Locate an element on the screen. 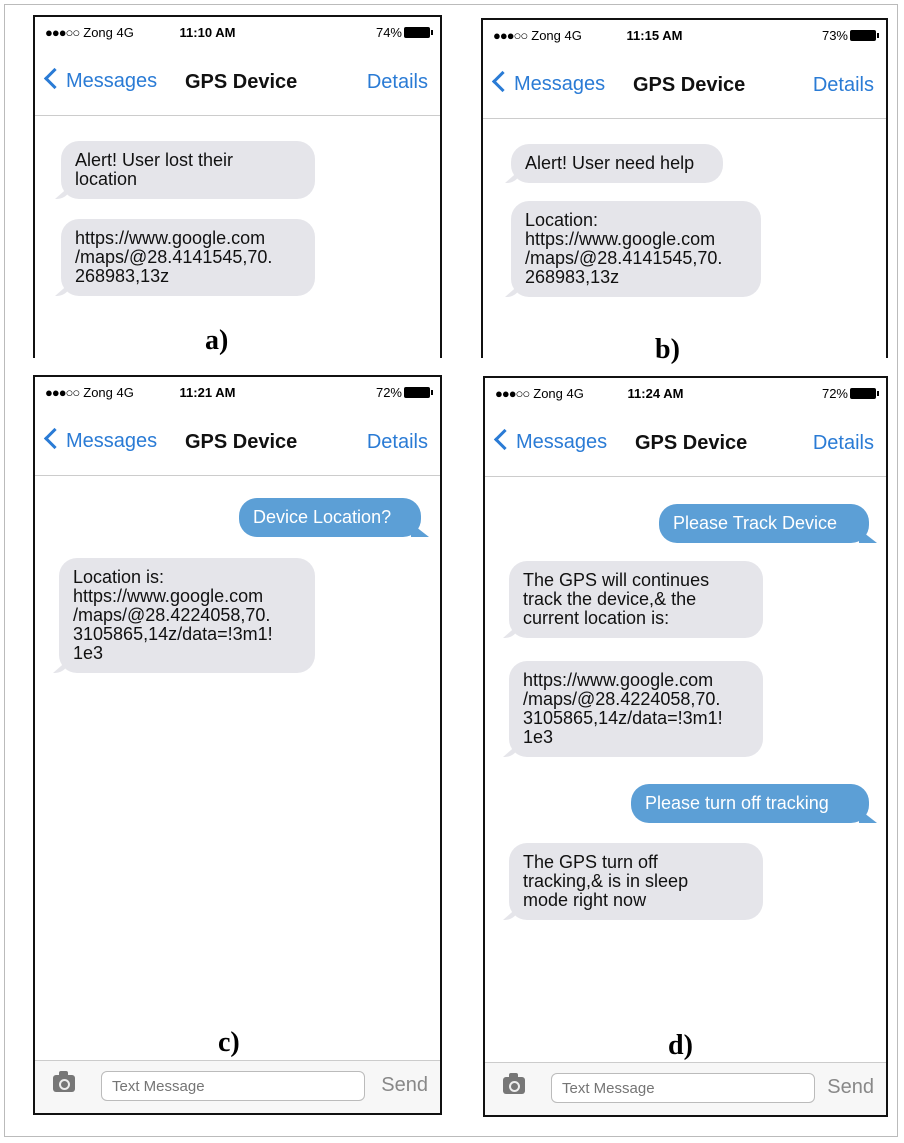 The width and height of the screenshot is (904, 1143). status-bar: ●●●○○ Zong 4G 11:15 AM 73% is located at coordinates (684, 35).